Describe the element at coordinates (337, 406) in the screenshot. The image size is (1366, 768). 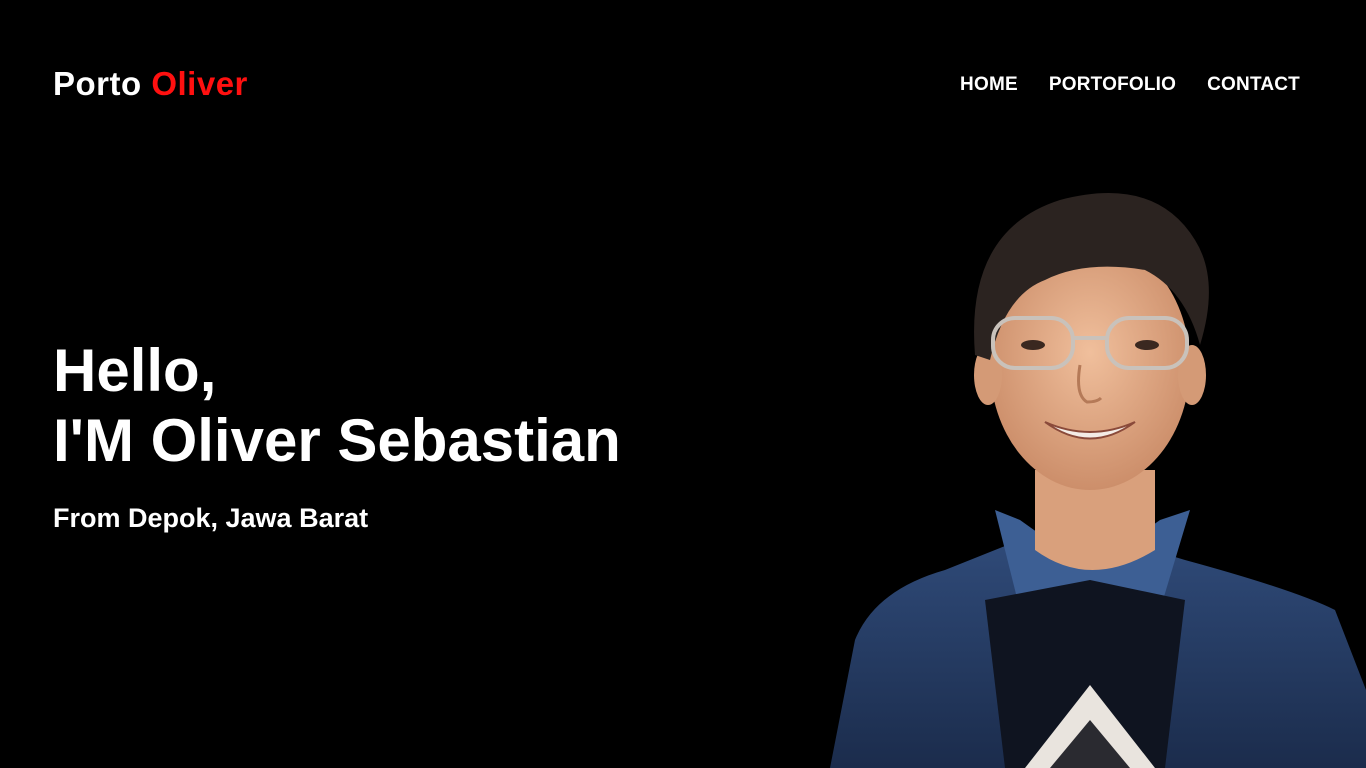
I see `hero-heading: Hello, I'M Oliver Sebastian` at that location.